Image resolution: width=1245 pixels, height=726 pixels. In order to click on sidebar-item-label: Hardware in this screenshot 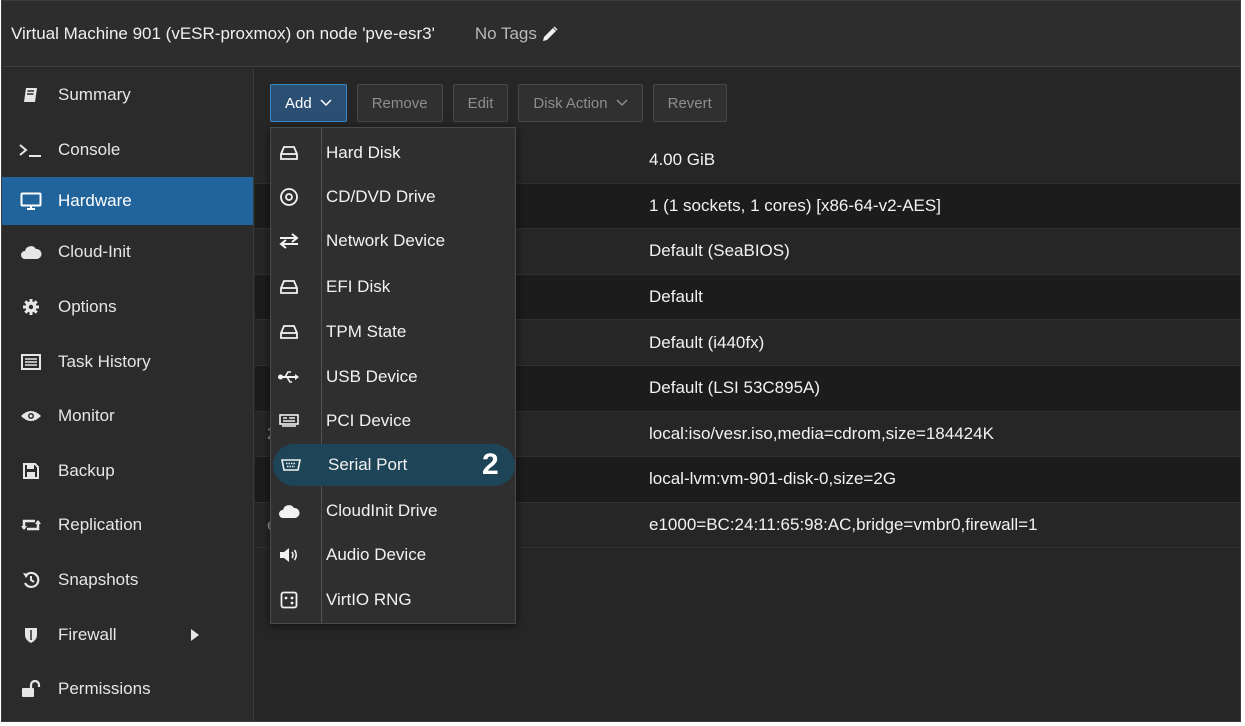, I will do `click(95, 201)`.